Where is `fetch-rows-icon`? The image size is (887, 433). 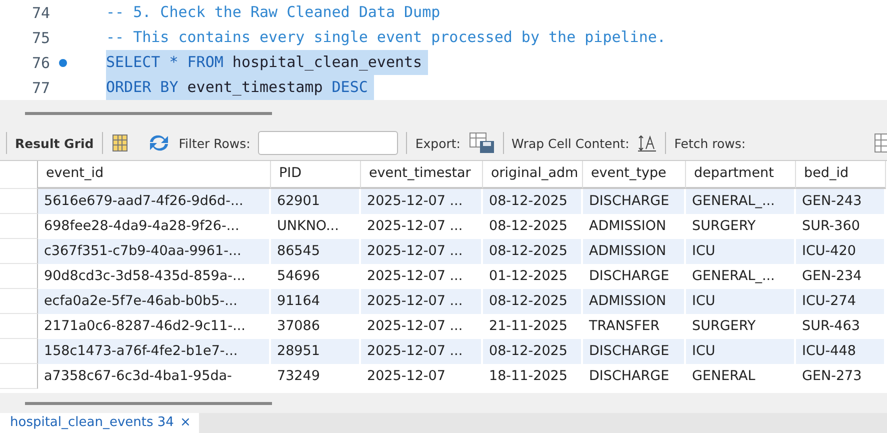 fetch-rows-icon is located at coordinates (880, 143).